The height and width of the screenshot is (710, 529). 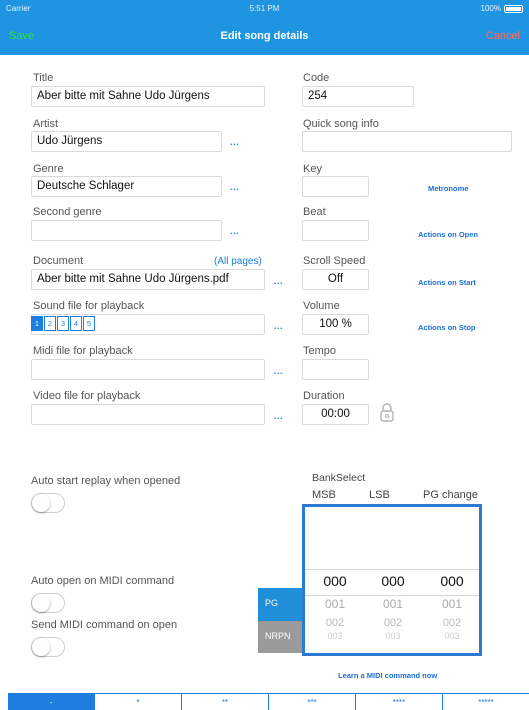 What do you see at coordinates (314, 212) in the screenshot?
I see `beat-label: Beat` at bounding box center [314, 212].